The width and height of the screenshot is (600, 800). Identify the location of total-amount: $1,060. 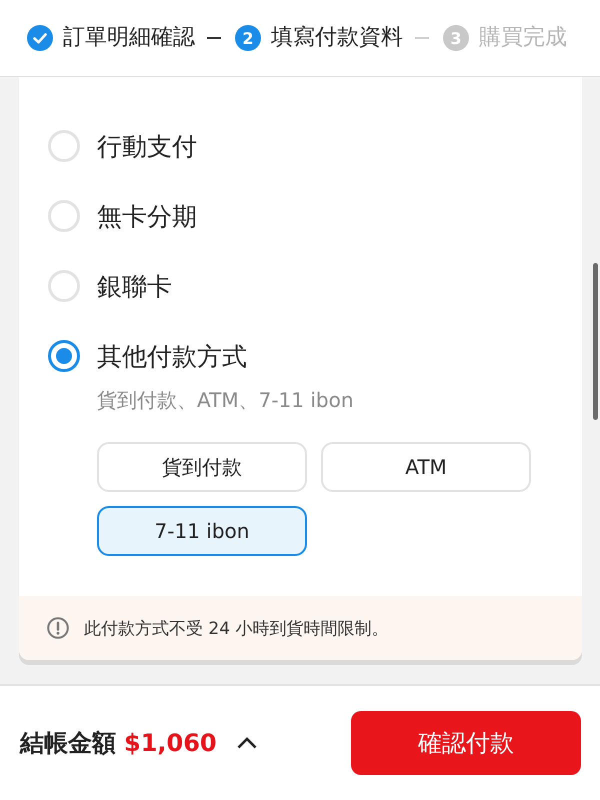
(170, 743).